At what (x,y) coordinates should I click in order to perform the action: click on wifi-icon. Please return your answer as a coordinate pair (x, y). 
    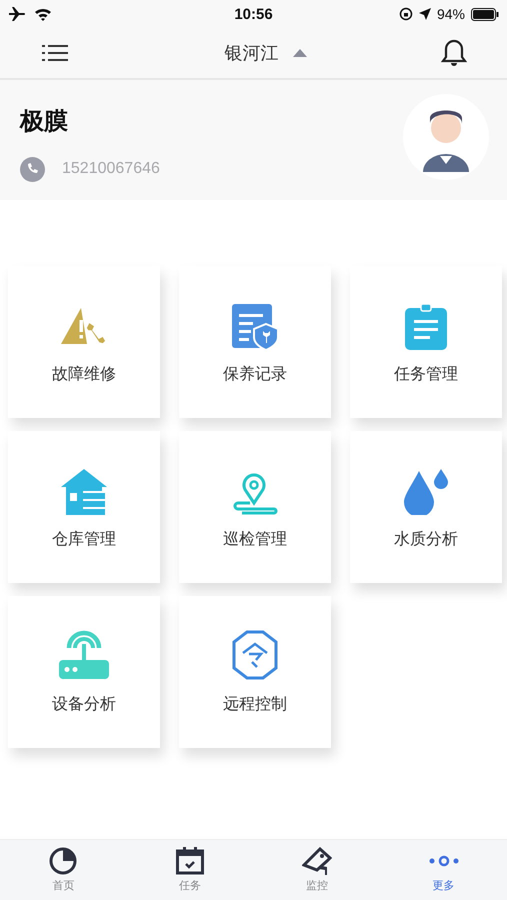
    Looking at the image, I should click on (43, 14).